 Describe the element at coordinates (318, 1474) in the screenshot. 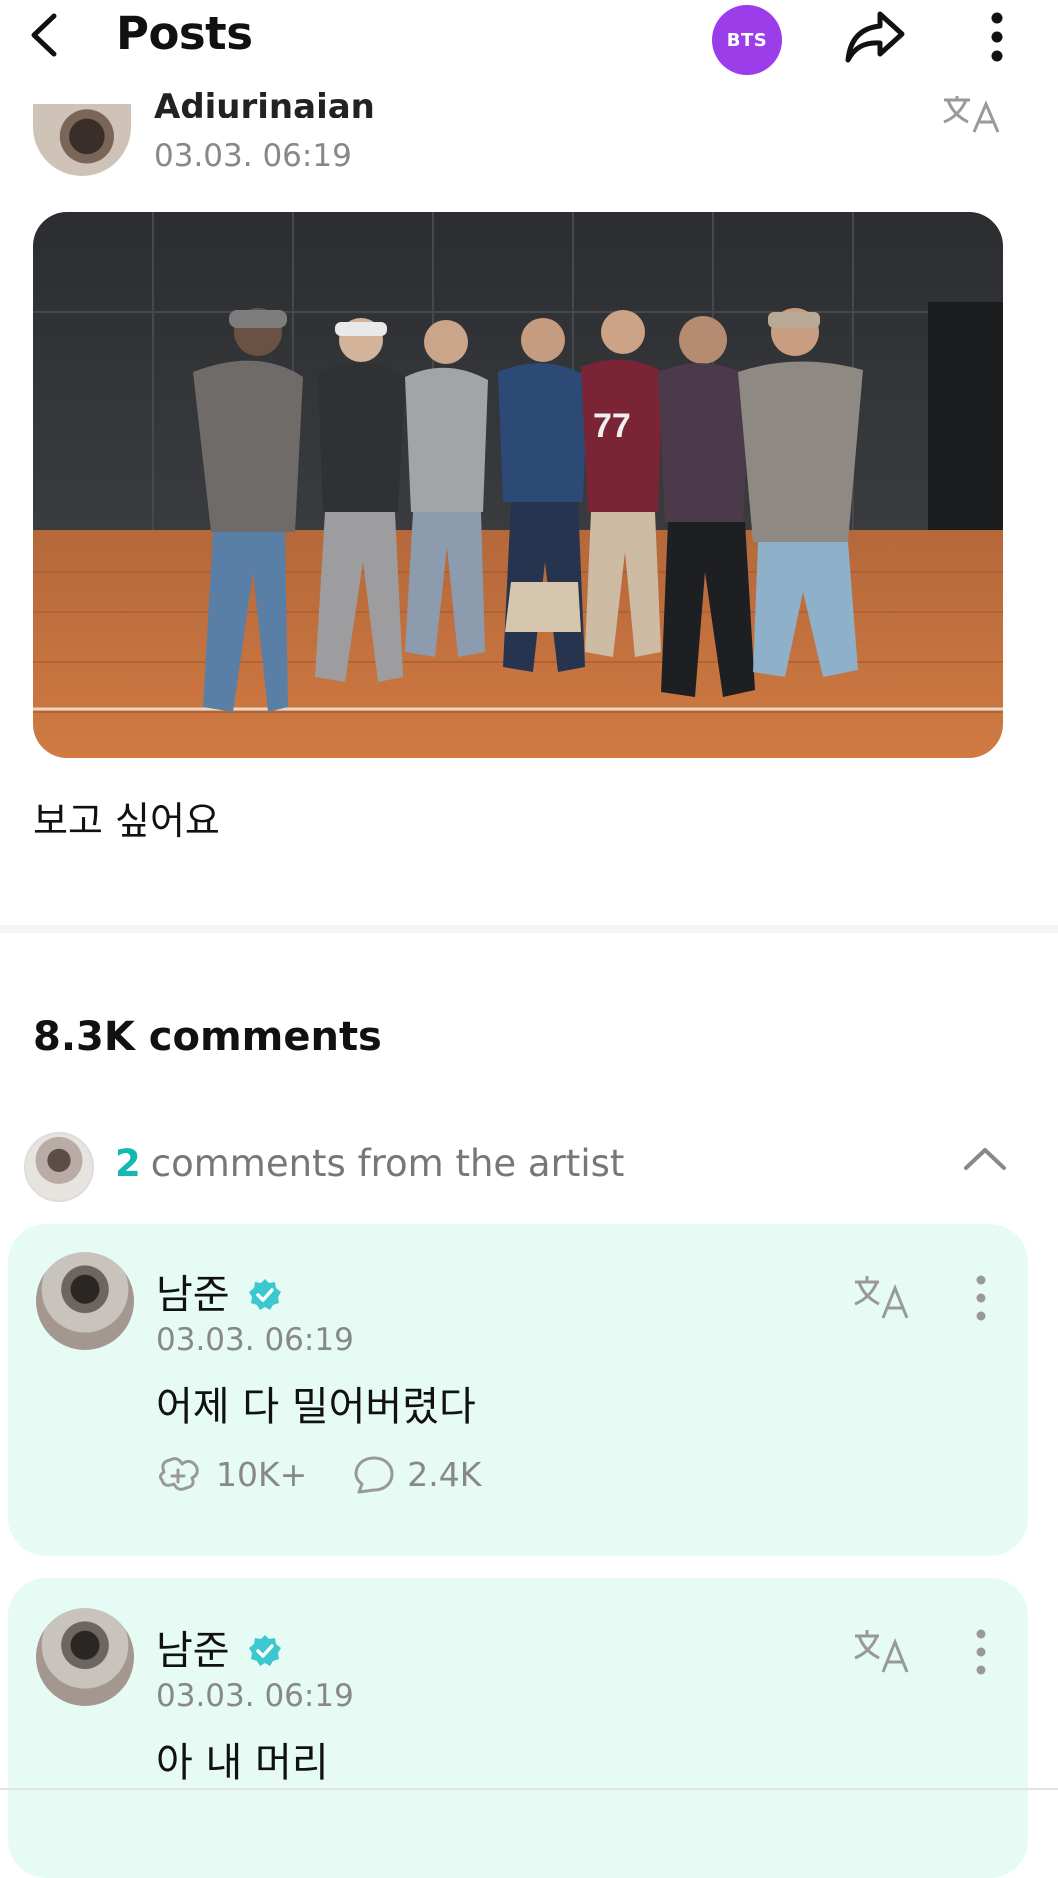

I see `comment-actions: 10K+ 2.4K` at that location.